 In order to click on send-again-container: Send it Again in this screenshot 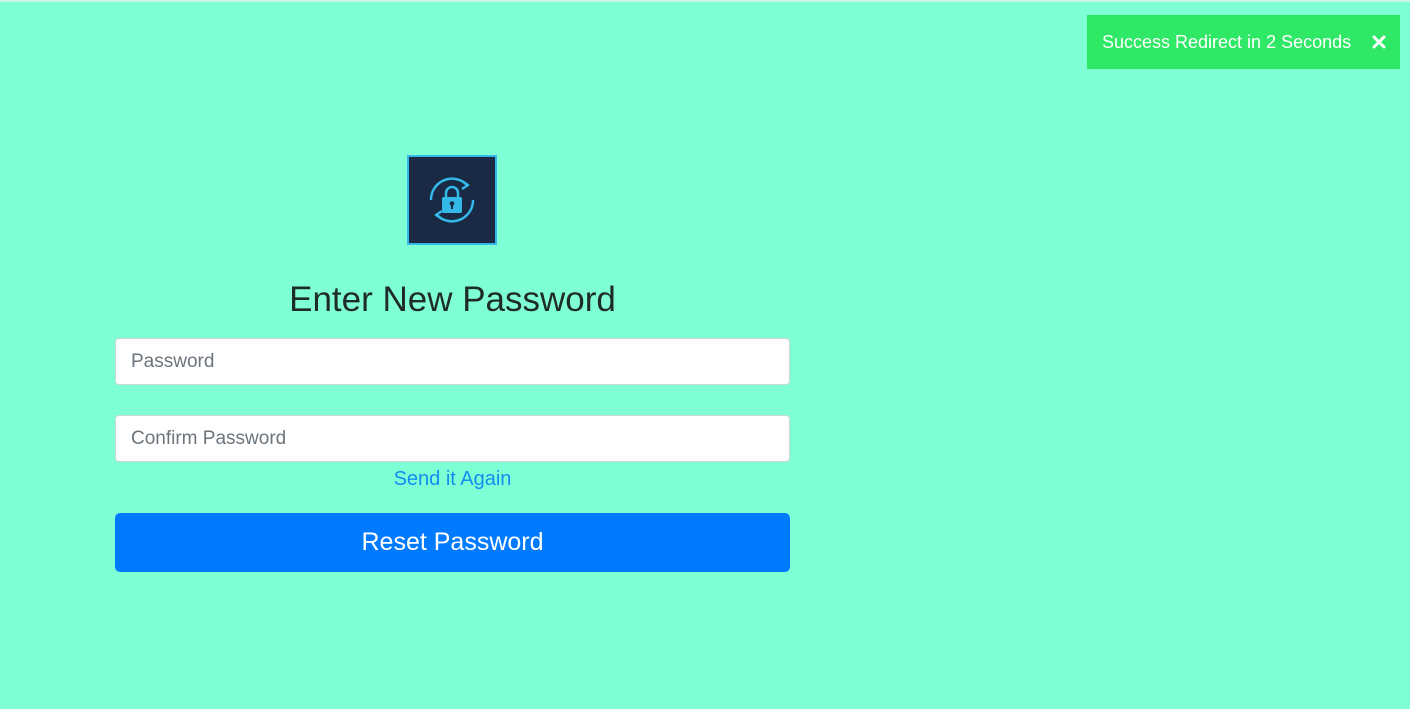, I will do `click(452, 479)`.